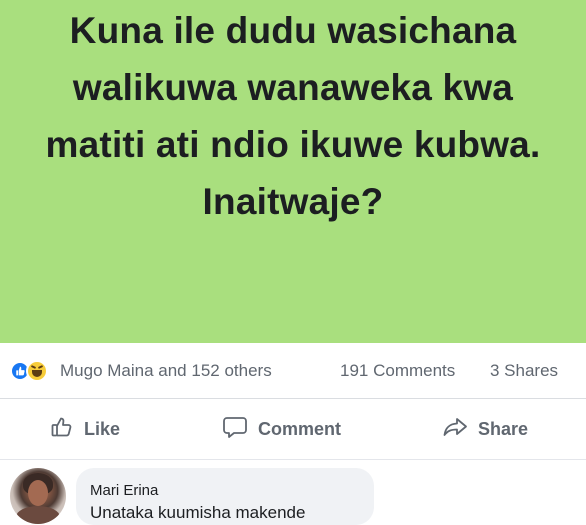 The width and height of the screenshot is (586, 525). What do you see at coordinates (524, 371) in the screenshot?
I see `shares-count-link: 3 Shares` at bounding box center [524, 371].